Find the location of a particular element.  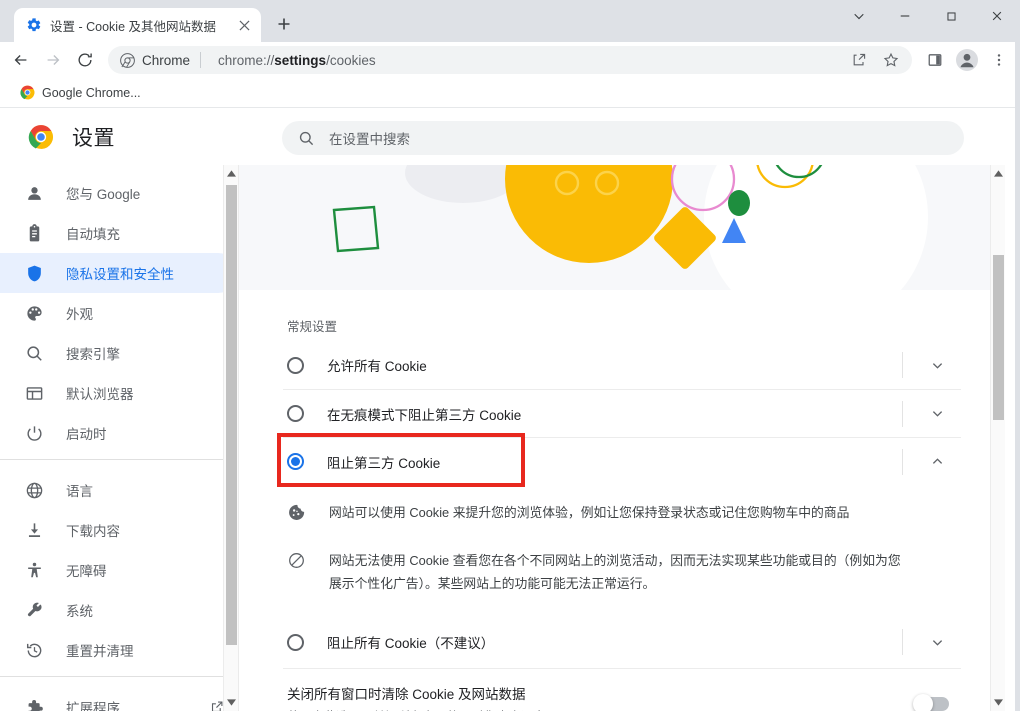

site-chip-label: Chrome is located at coordinates (166, 60).